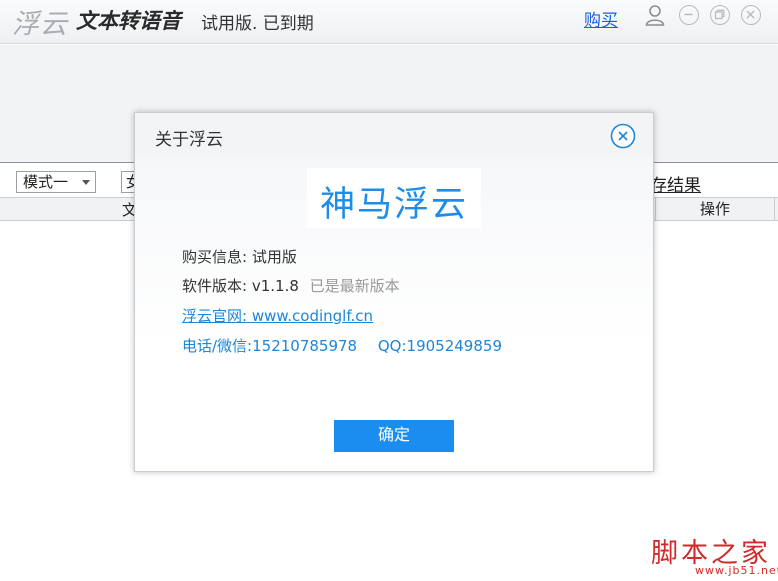  What do you see at coordinates (394, 135) in the screenshot?
I see `dialog-header: 关于浮云` at bounding box center [394, 135].